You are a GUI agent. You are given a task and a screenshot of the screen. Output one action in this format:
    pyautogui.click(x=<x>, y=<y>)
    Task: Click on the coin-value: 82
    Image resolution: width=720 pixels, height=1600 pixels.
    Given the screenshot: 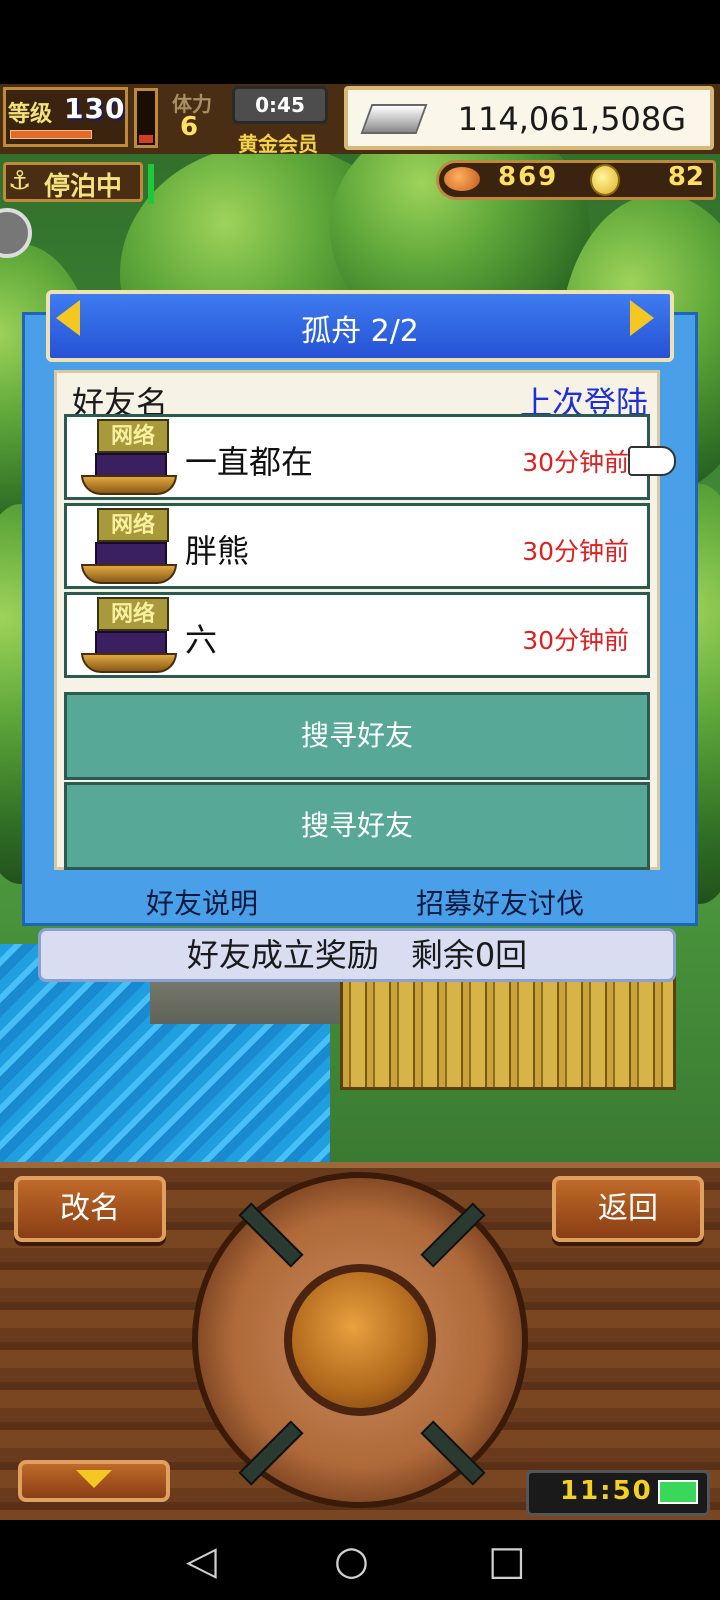 What is the action you would take?
    pyautogui.click(x=685, y=177)
    